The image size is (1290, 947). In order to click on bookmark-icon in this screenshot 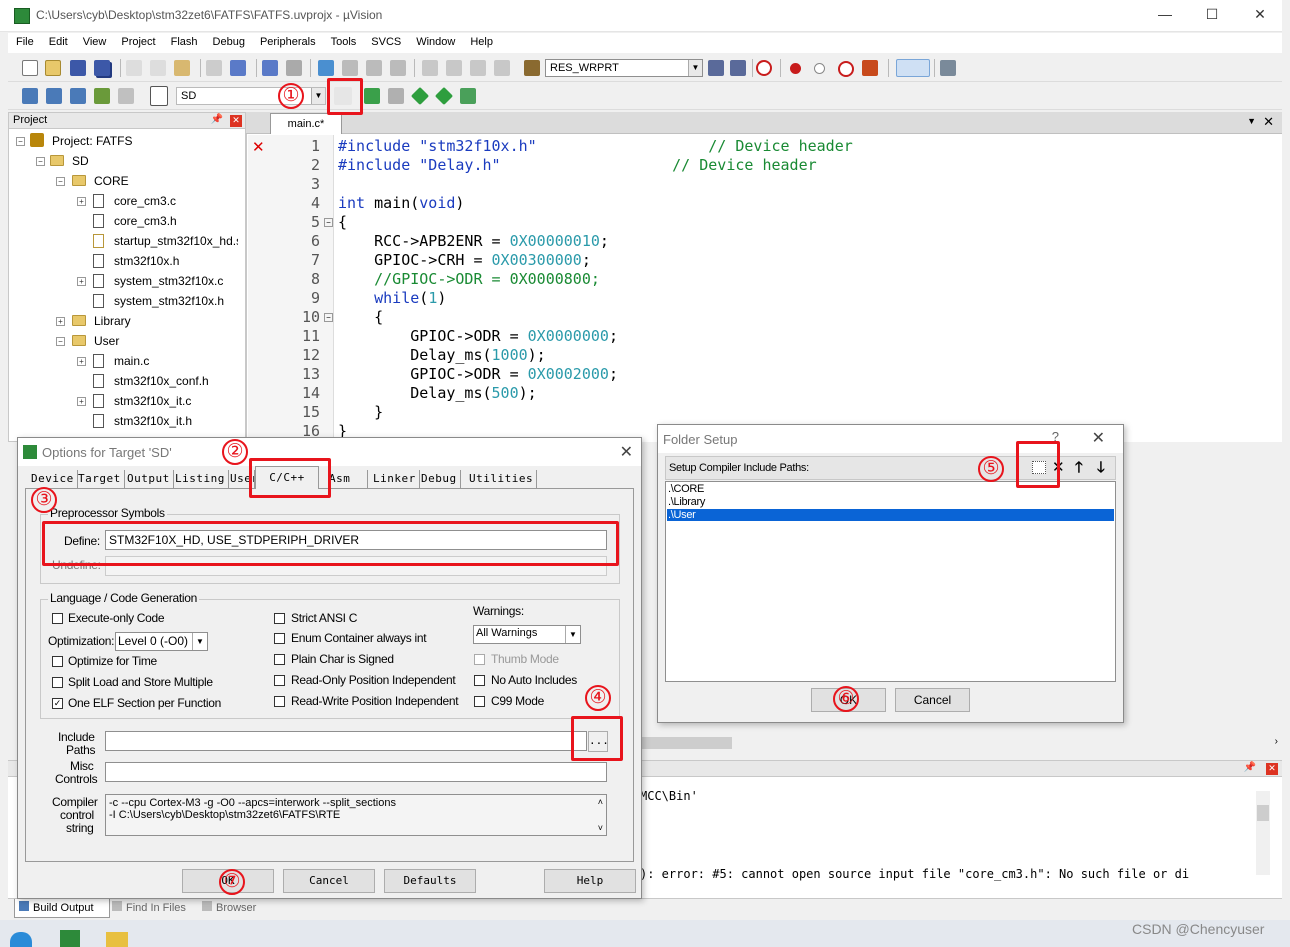, I will do `click(326, 68)`.